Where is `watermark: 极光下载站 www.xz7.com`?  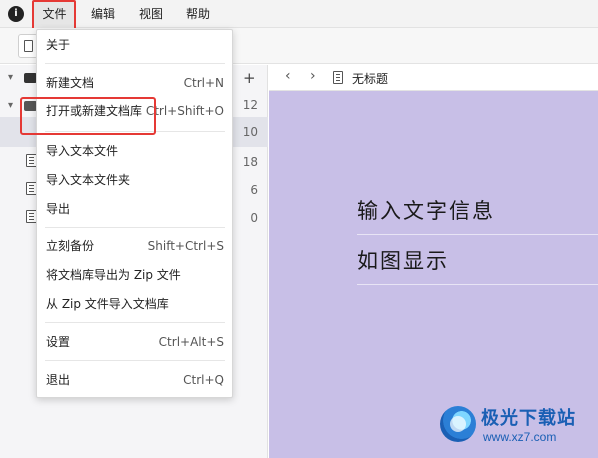
watermark: 极光下载站 www.xz7.com is located at coordinates (513, 424).